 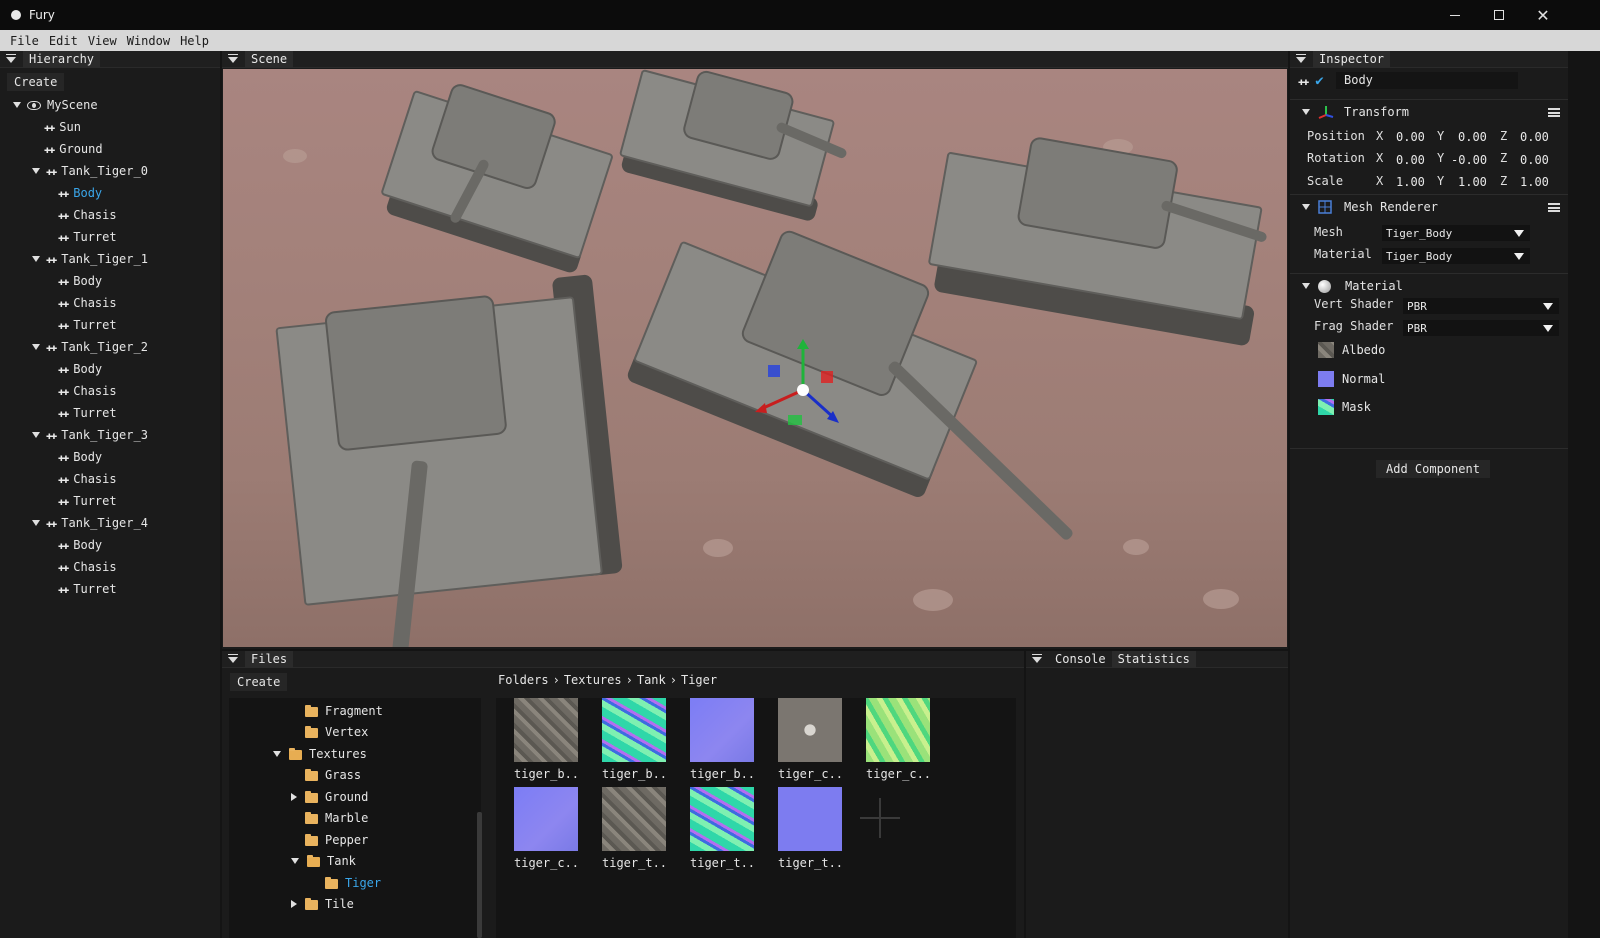 What do you see at coordinates (1427, 80) in the screenshot?
I see `object-name-field: Body` at bounding box center [1427, 80].